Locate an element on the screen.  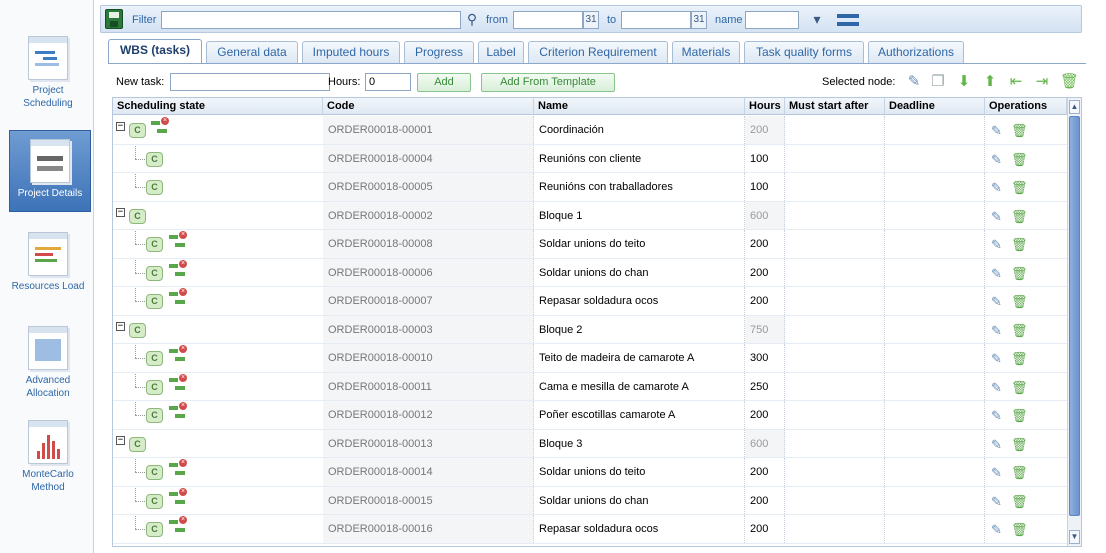
name-cell: Reunións con cliente is located at coordinates (639, 158).